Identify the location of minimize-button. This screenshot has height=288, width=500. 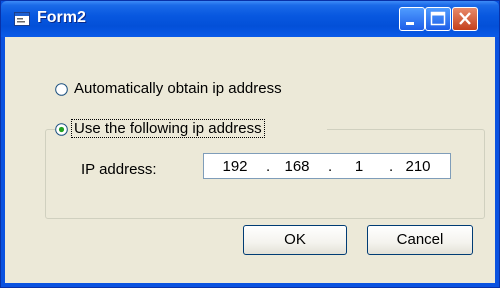
(412, 19).